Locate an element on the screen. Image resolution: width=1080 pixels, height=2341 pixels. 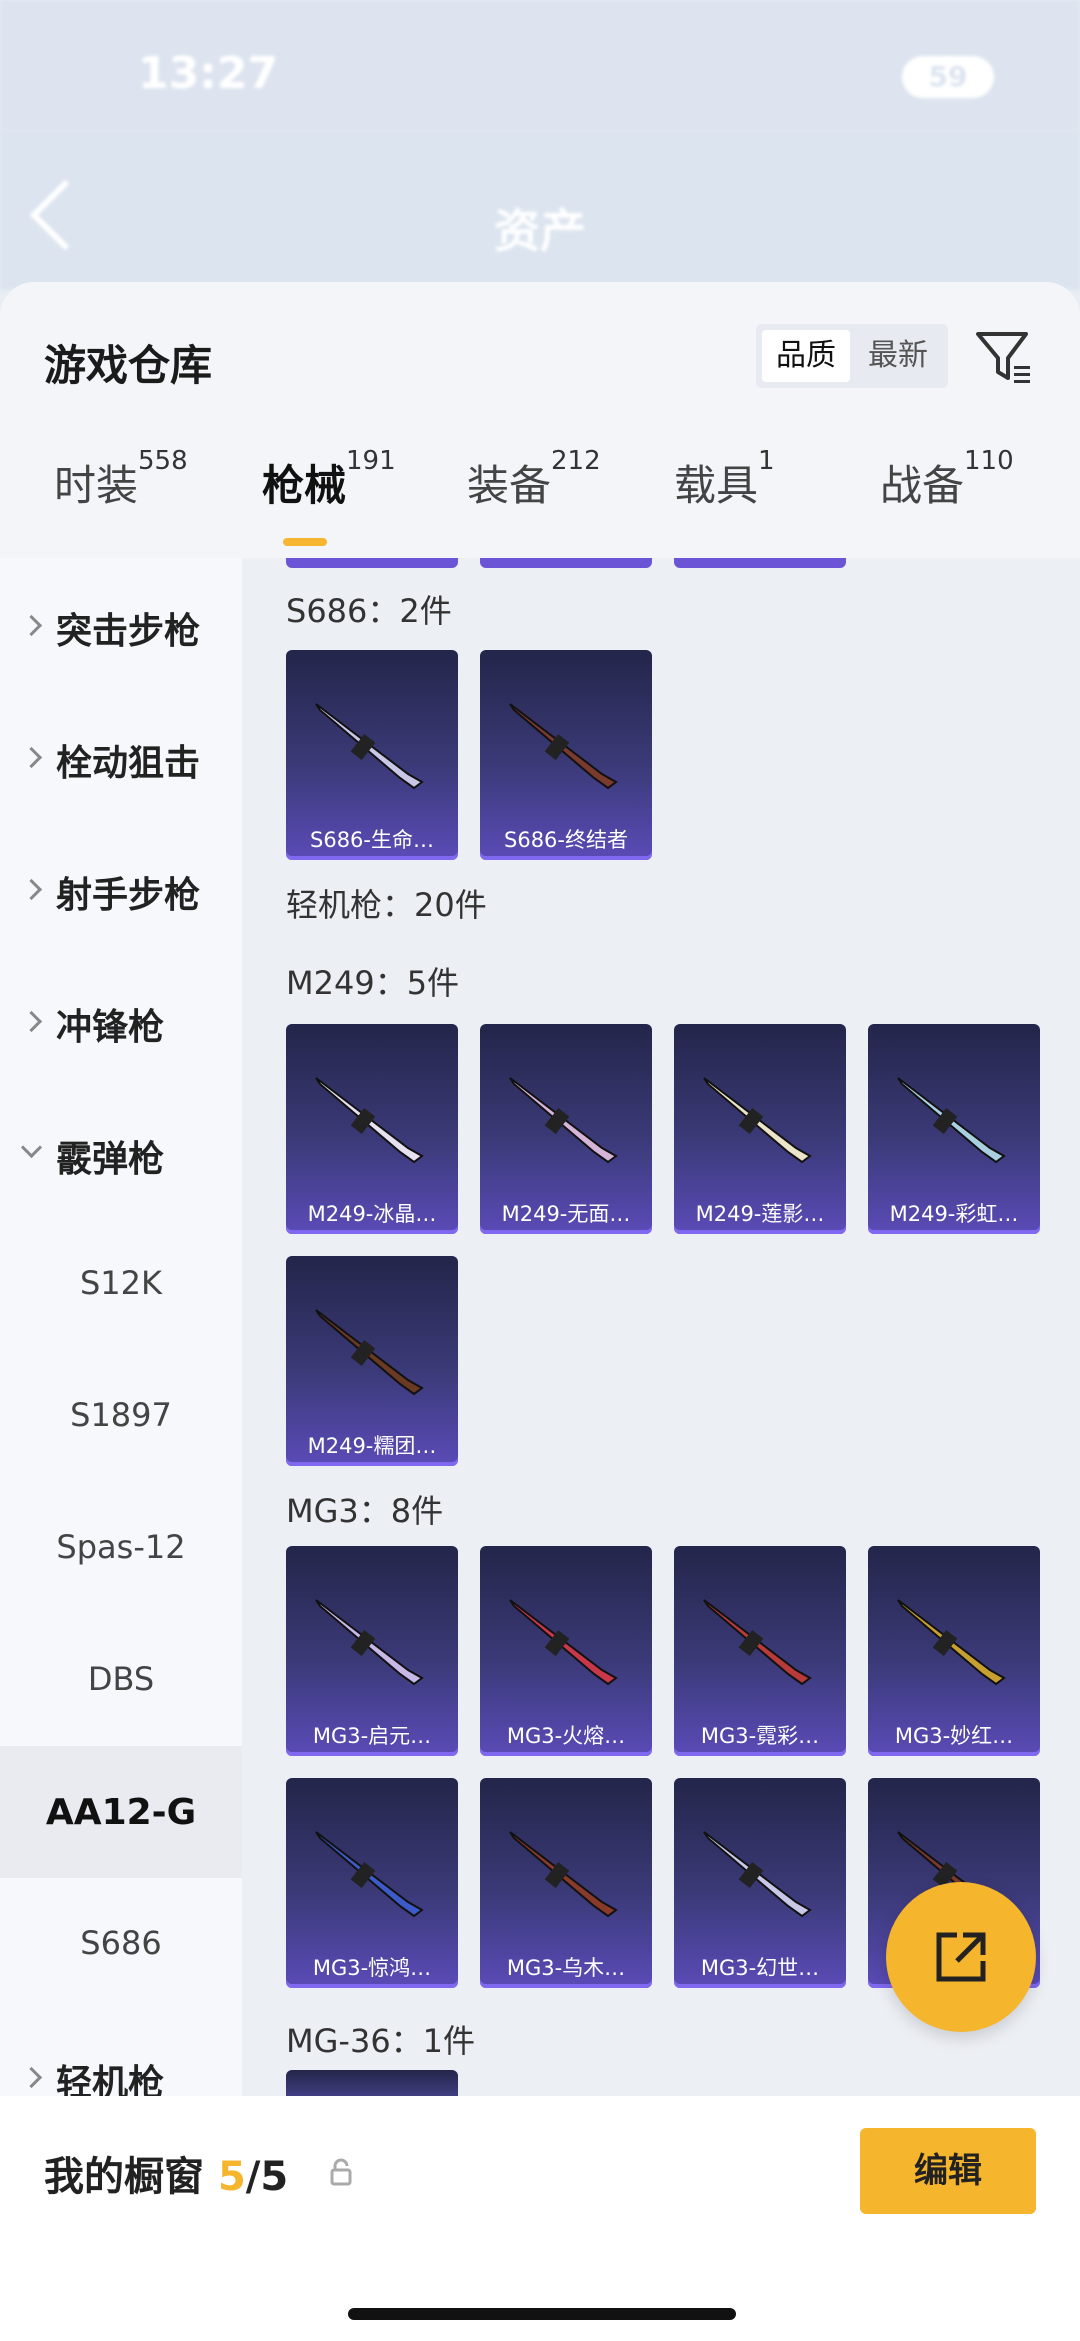
tab-count: 191 is located at coordinates (371, 461).